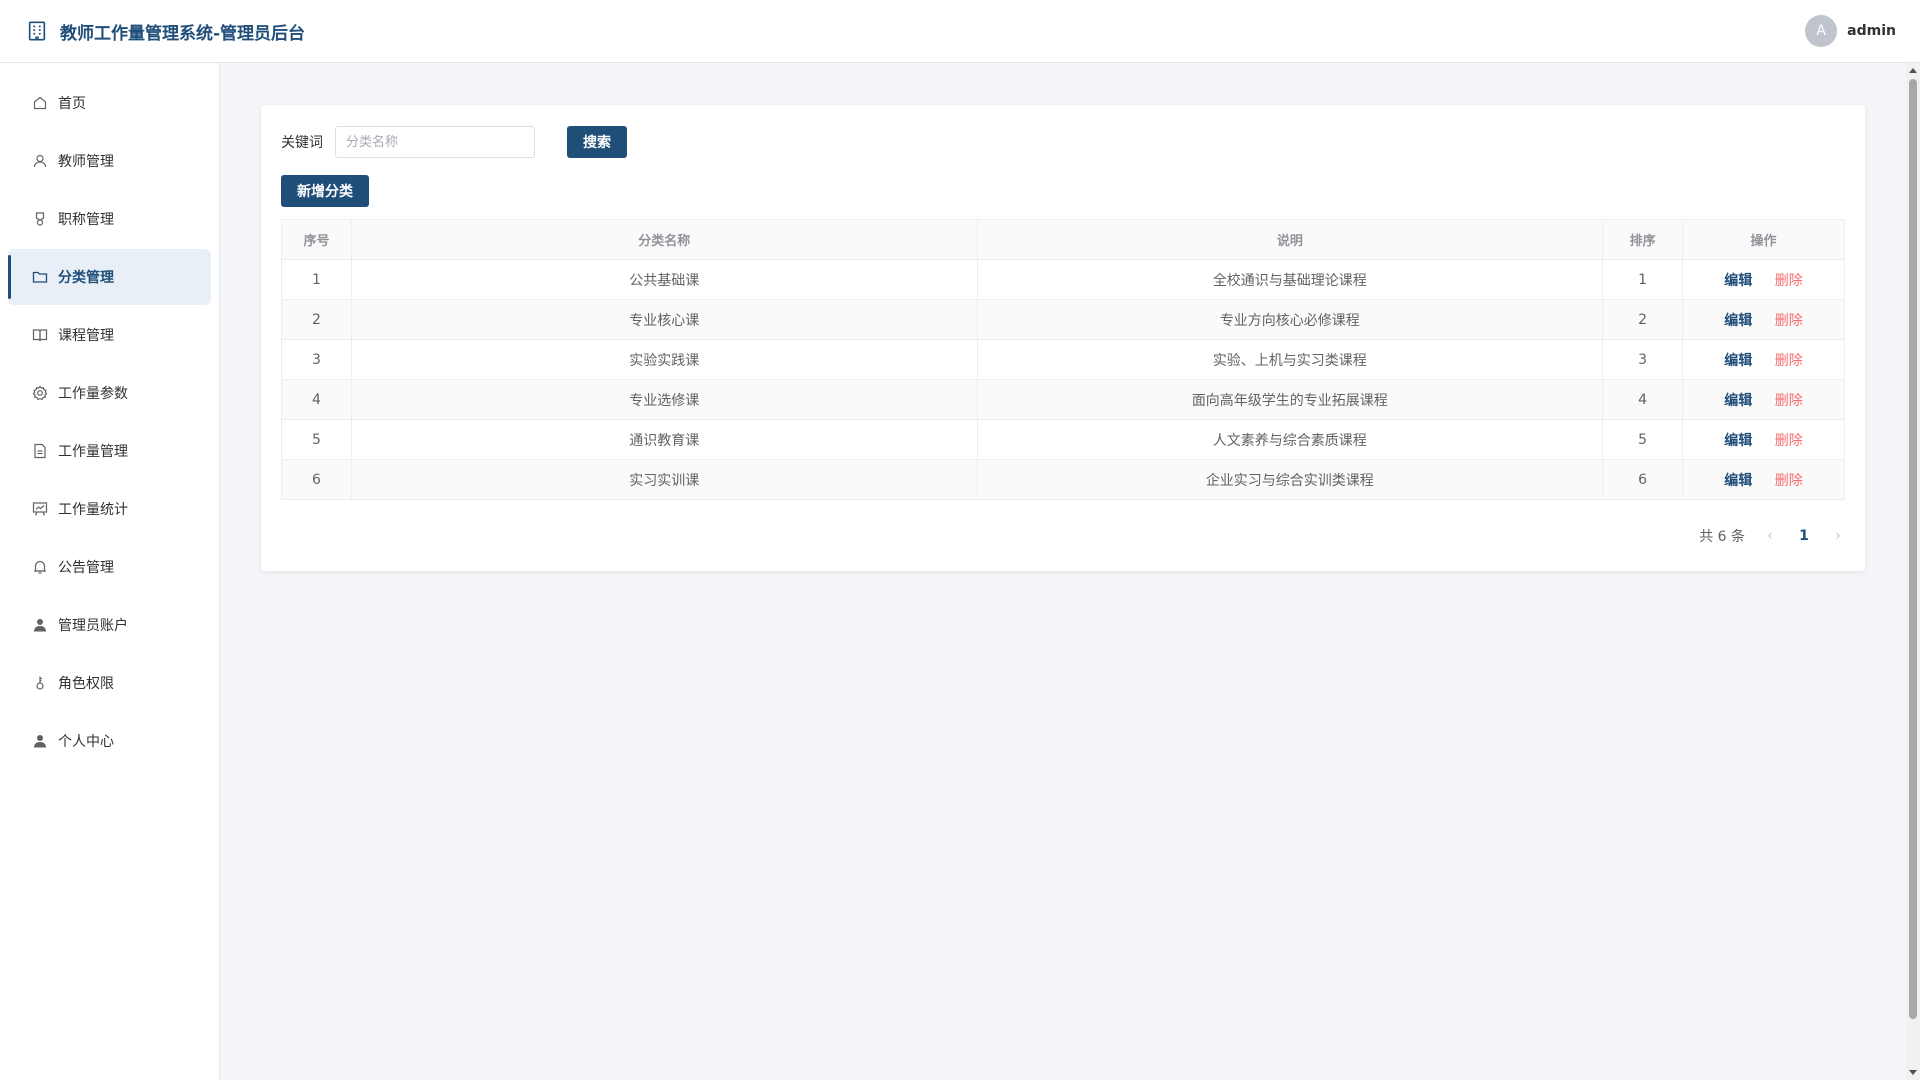  What do you see at coordinates (316, 479) in the screenshot?
I see `cell-index: 6` at bounding box center [316, 479].